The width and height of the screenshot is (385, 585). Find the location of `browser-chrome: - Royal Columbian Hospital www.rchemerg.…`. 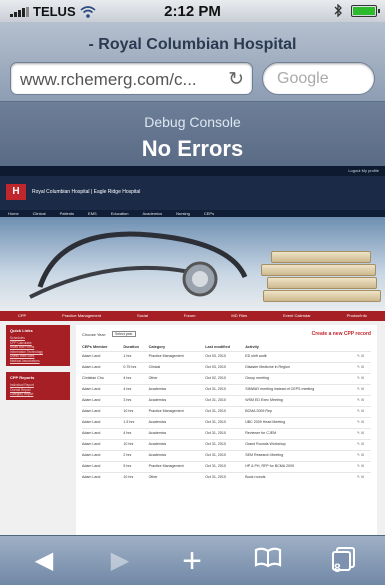

browser-chrome: - Royal Columbian Hospital www.rchemerg.… is located at coordinates (192, 62).